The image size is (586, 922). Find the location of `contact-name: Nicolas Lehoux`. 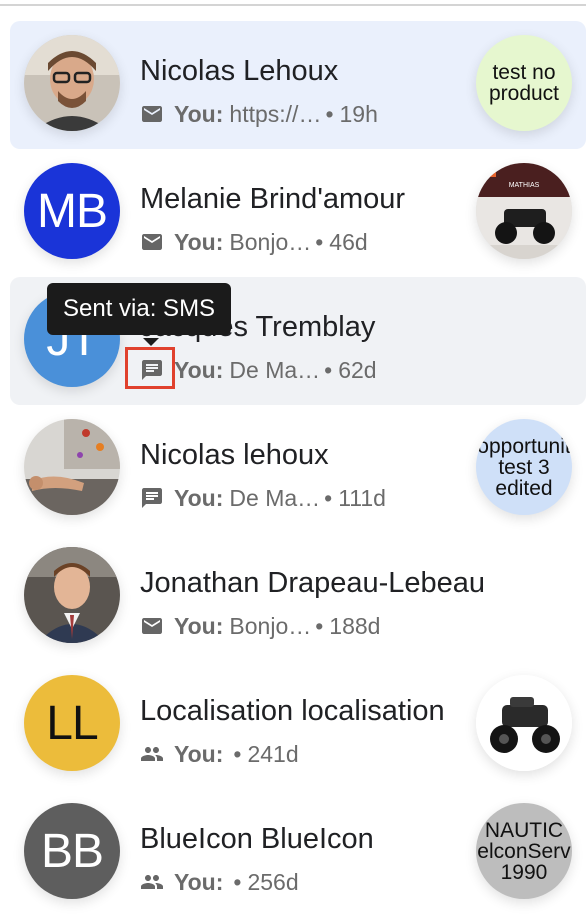

contact-name: Nicolas Lehoux is located at coordinates (239, 71).